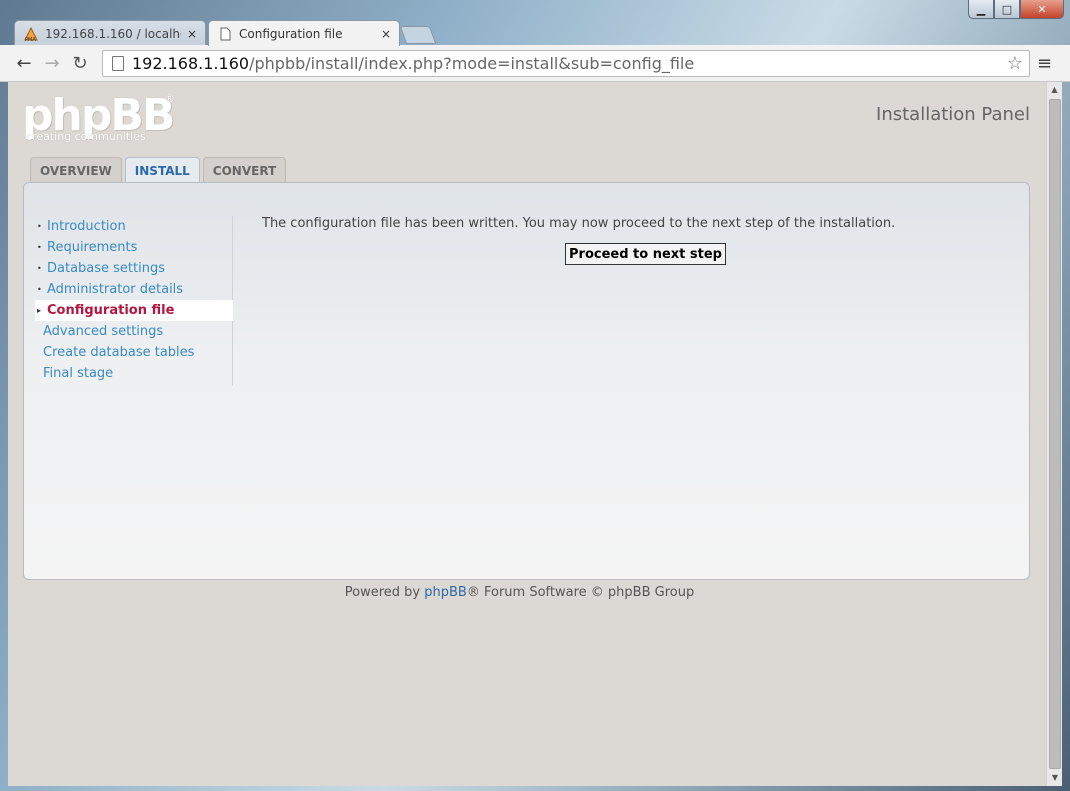 Image resolution: width=1070 pixels, height=791 pixels. Describe the element at coordinates (1007, 9) in the screenshot. I see `maximize-button: □` at that location.